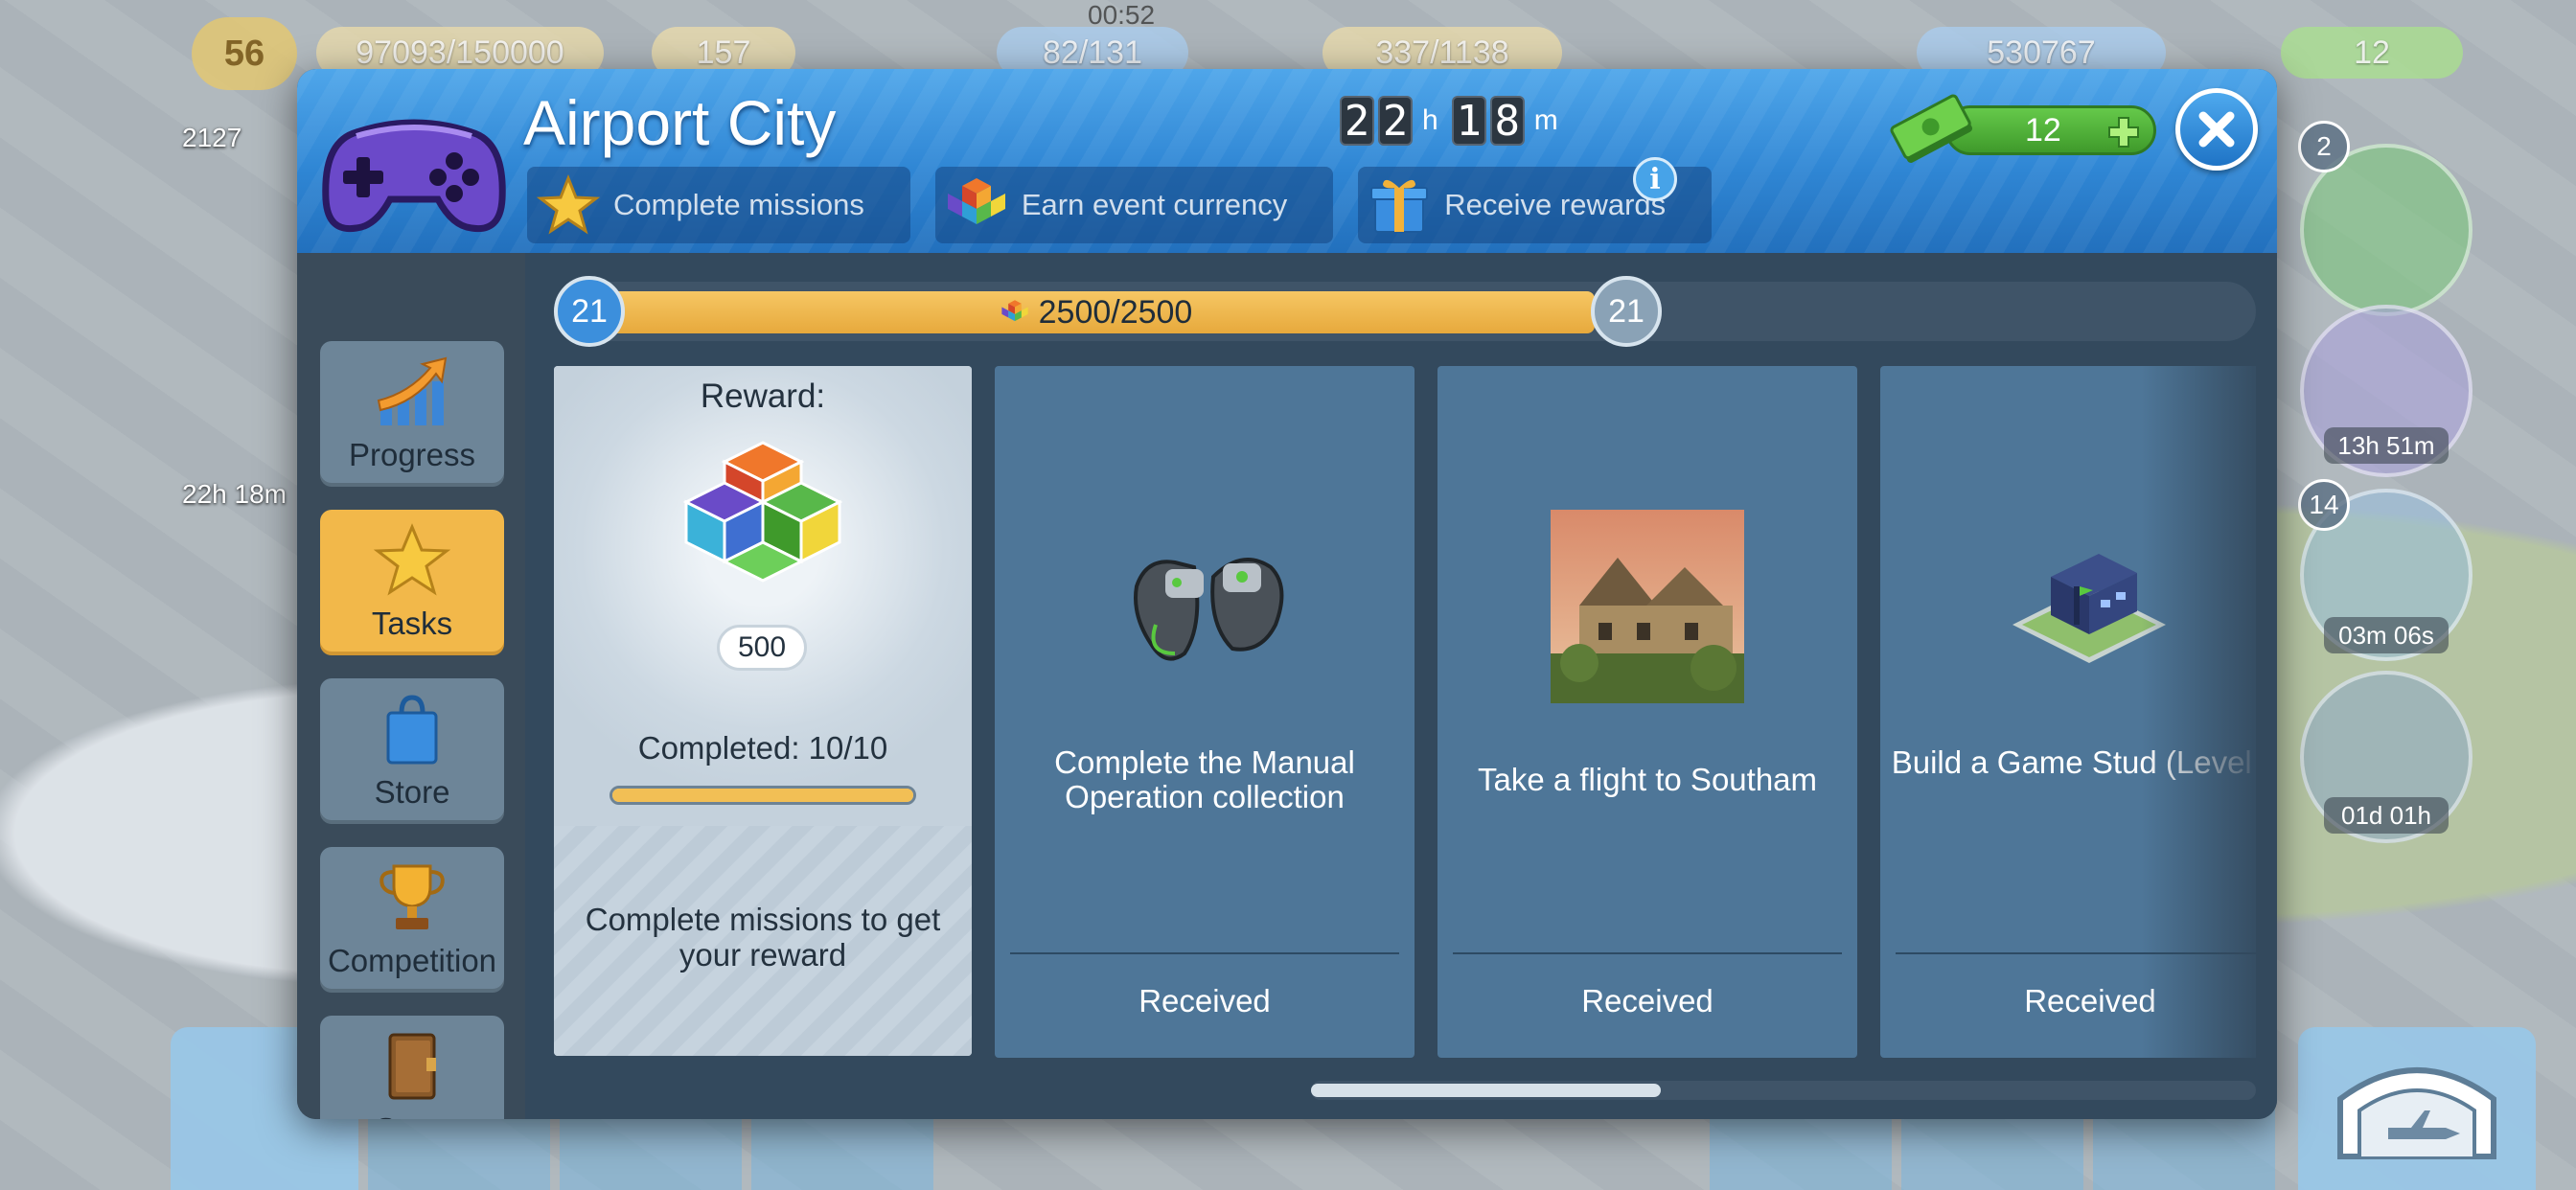 This screenshot has height=1190, width=2576. I want to click on timer-minutes-unit: m, so click(1545, 120).